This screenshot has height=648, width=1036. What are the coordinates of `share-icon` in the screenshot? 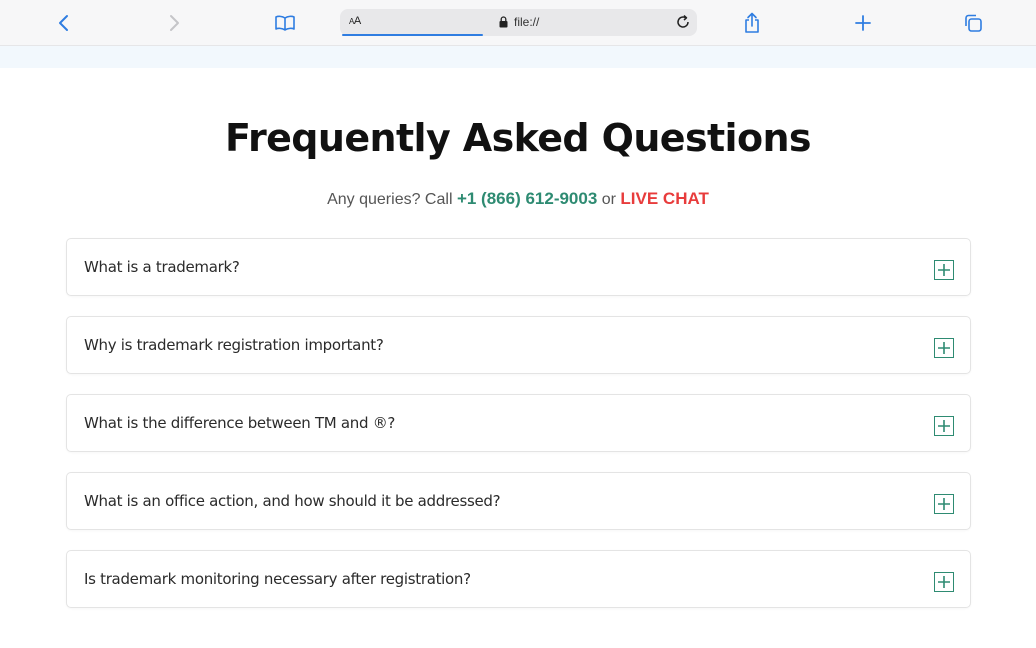 It's located at (752, 22).